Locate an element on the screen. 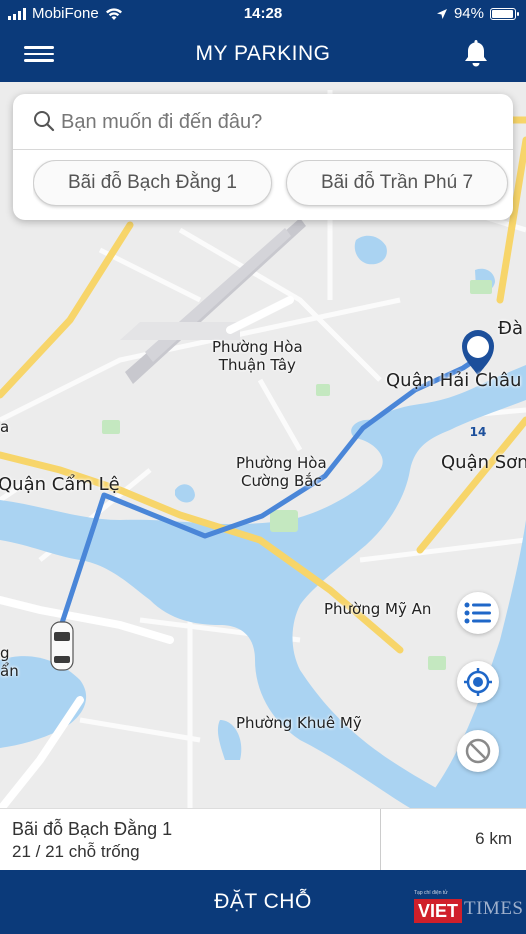 This screenshot has height=934, width=526. battery-fill is located at coordinates (502, 13).